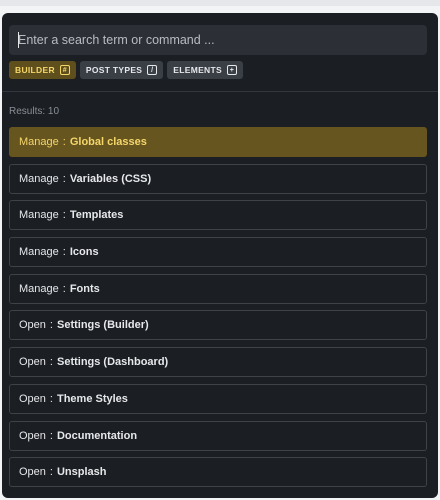 The image size is (440, 500). Describe the element at coordinates (218, 178) in the screenshot. I see `result-item: Manage : Variables (CSS)` at that location.